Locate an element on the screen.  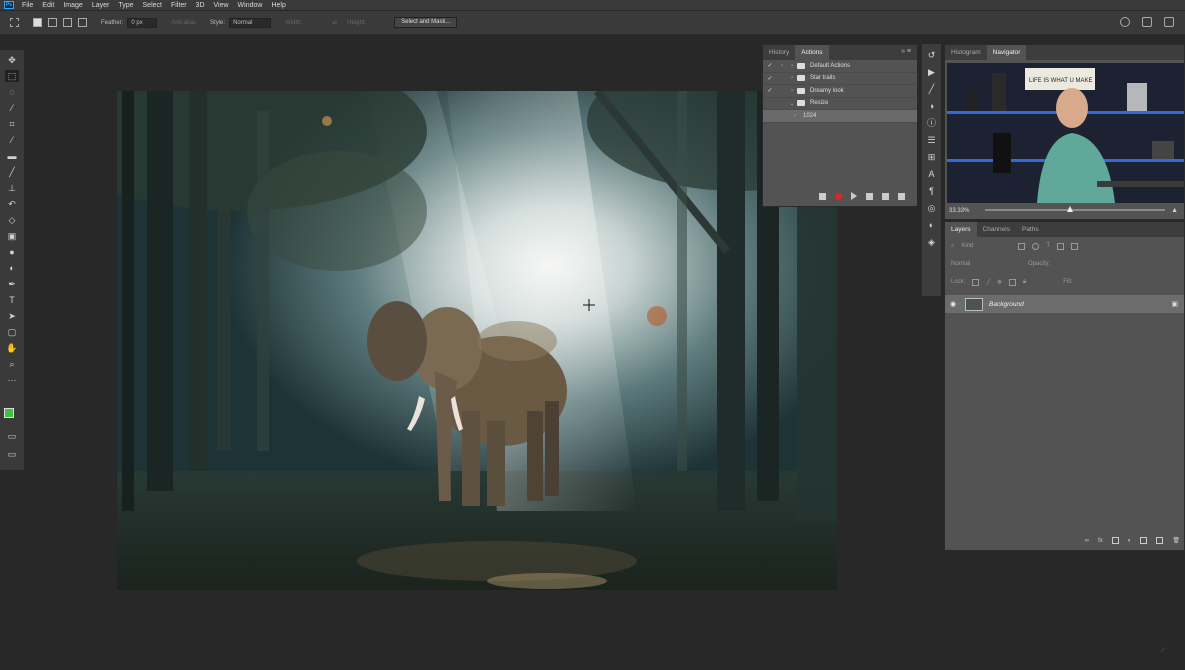
brush-tool-icon: ╱ is located at coordinates (12, 172).